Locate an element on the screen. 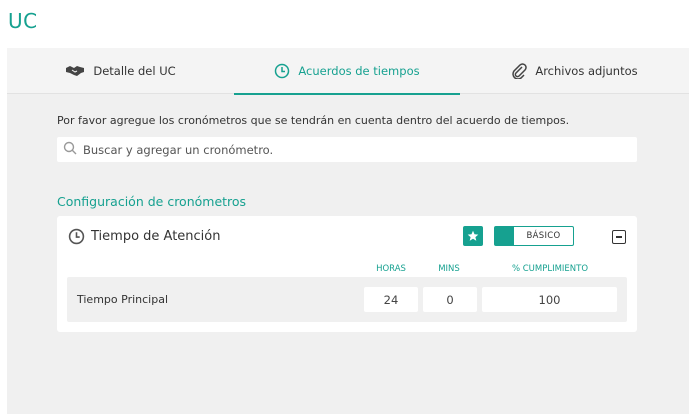  star-icon is located at coordinates (473, 236).